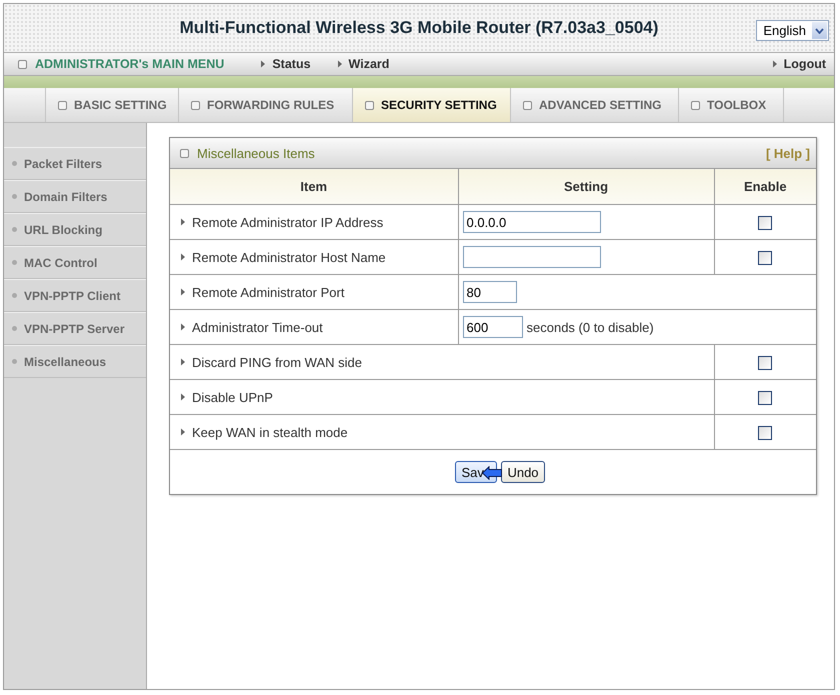  What do you see at coordinates (531, 257) in the screenshot?
I see `text-field` at bounding box center [531, 257].